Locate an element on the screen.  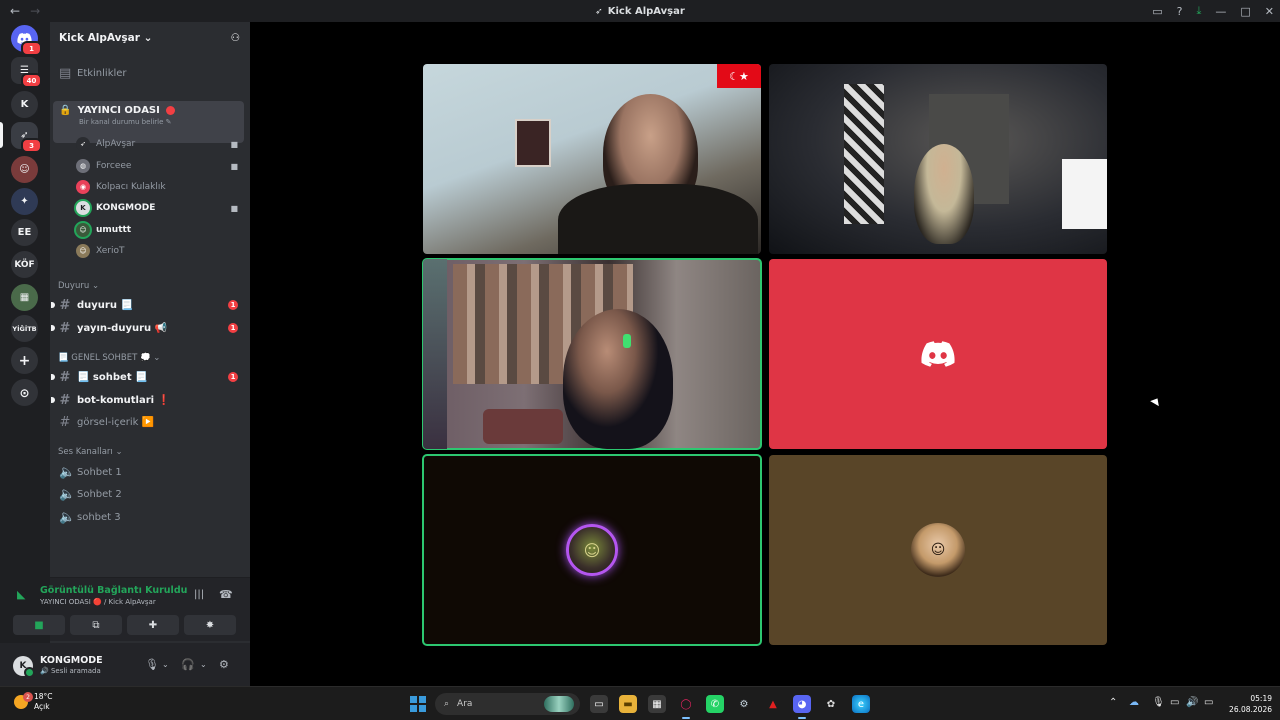
battery-icon: ▭ is located at coordinates (1208, 702).